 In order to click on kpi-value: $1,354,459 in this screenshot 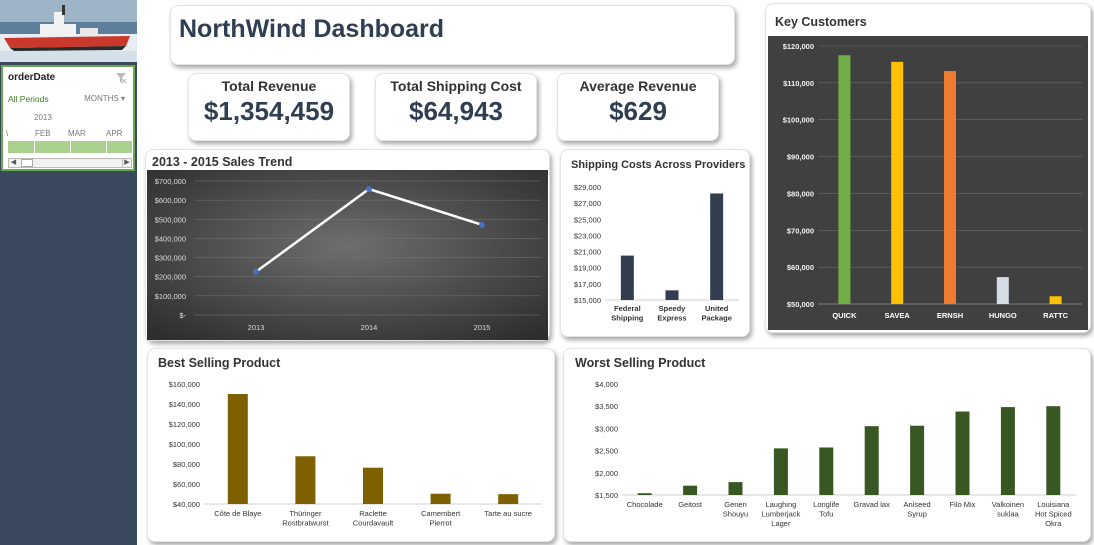, I will do `click(269, 111)`.